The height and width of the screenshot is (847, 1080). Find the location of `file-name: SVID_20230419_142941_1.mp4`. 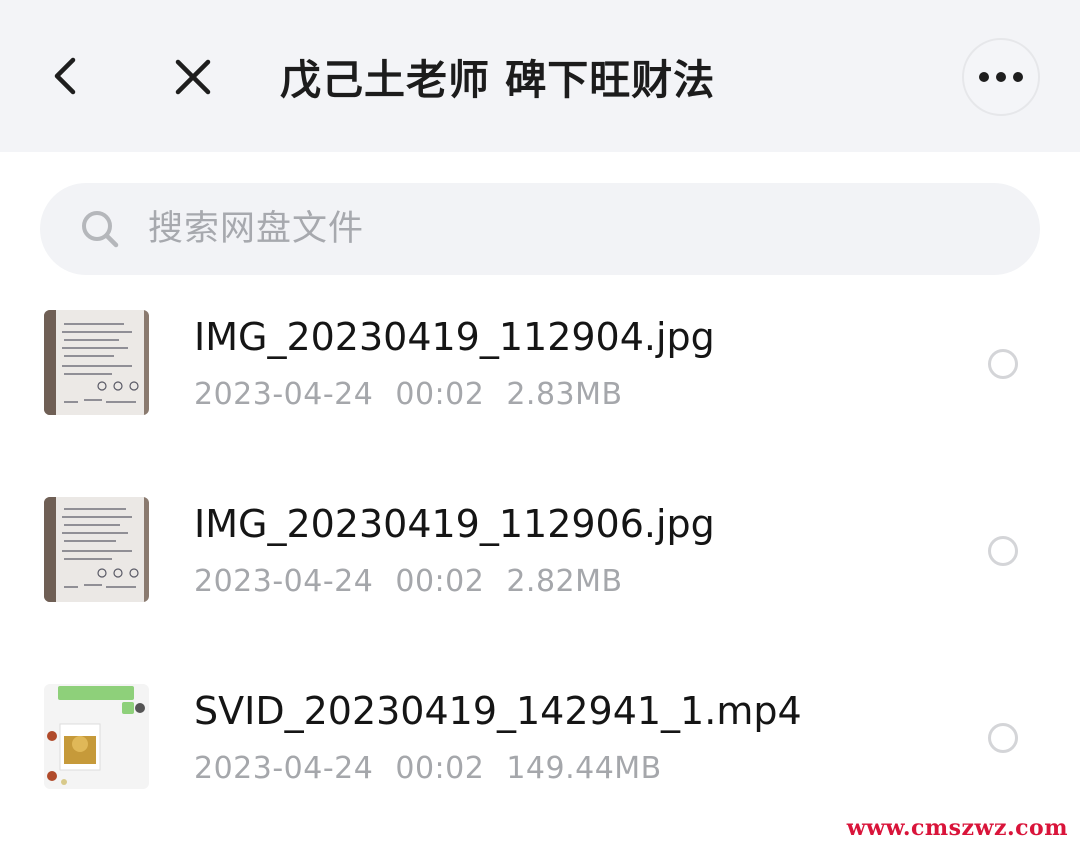

file-name: SVID_20230419_142941_1.mp4 is located at coordinates (498, 711).